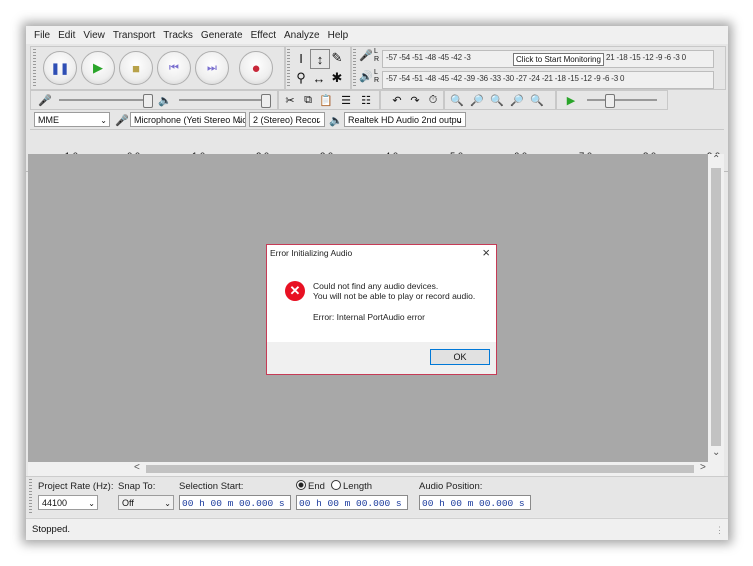  What do you see at coordinates (433, 100) in the screenshot?
I see `sync-lock-icon: ⏱` at bounding box center [433, 100].